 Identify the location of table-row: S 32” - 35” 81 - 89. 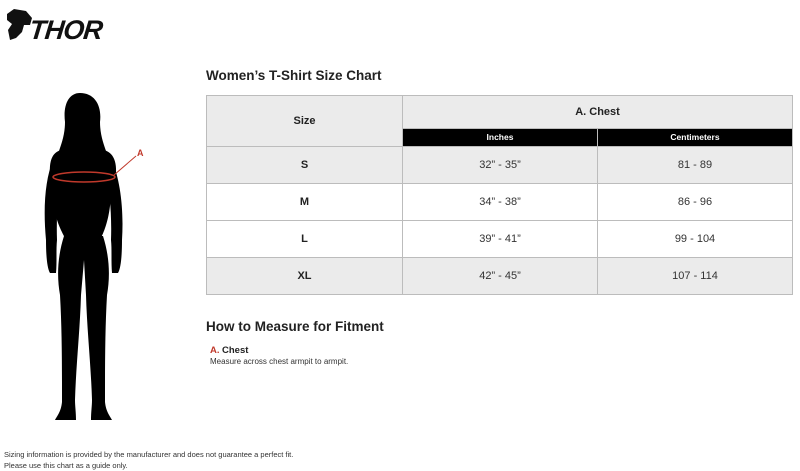
(499, 165).